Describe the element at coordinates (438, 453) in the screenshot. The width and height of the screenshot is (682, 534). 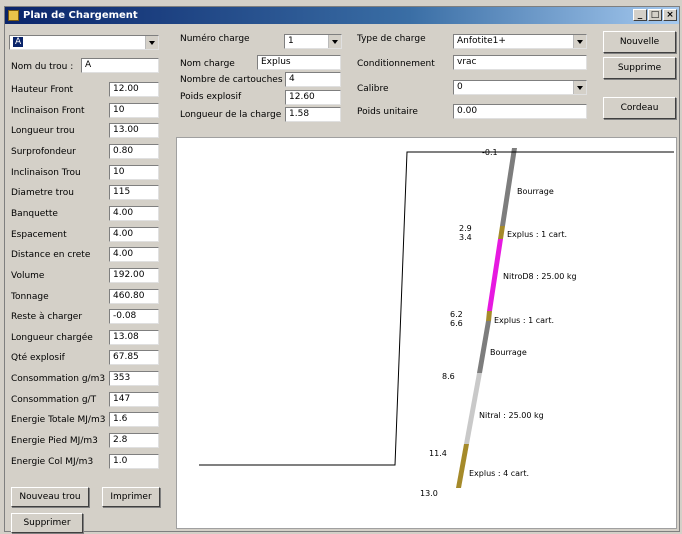
I see `depth-label-11-4: 11.4` at that location.